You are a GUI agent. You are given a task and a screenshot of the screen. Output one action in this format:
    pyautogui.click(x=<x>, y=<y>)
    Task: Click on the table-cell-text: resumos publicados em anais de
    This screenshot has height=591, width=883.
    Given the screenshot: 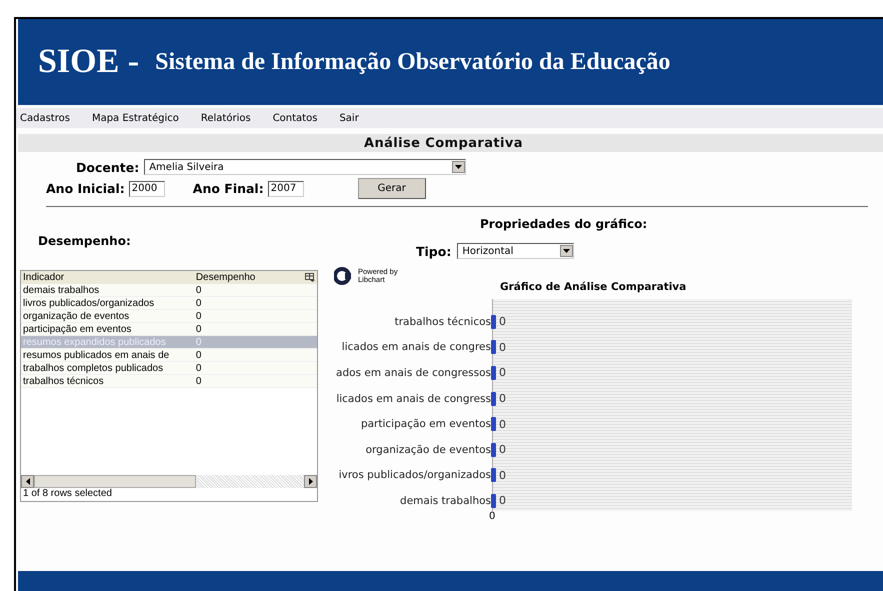 What is the action you would take?
    pyautogui.click(x=96, y=355)
    